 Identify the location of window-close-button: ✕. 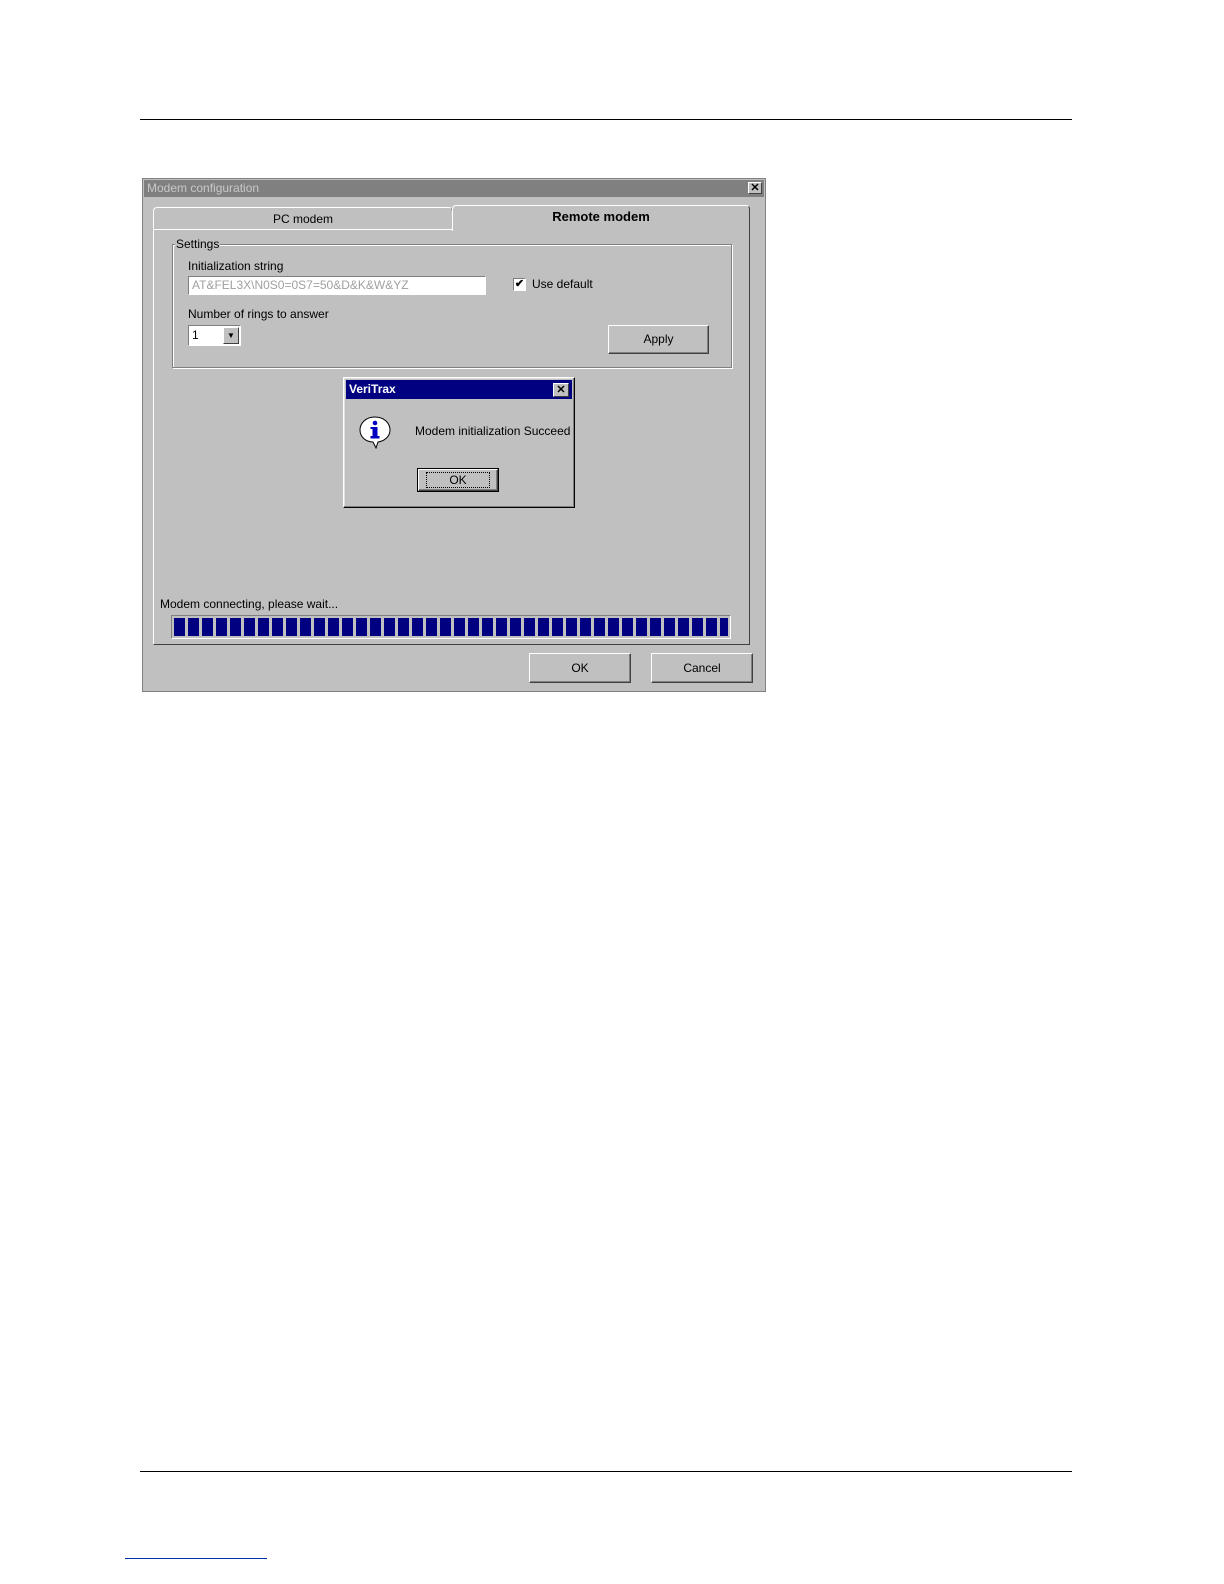
(755, 188).